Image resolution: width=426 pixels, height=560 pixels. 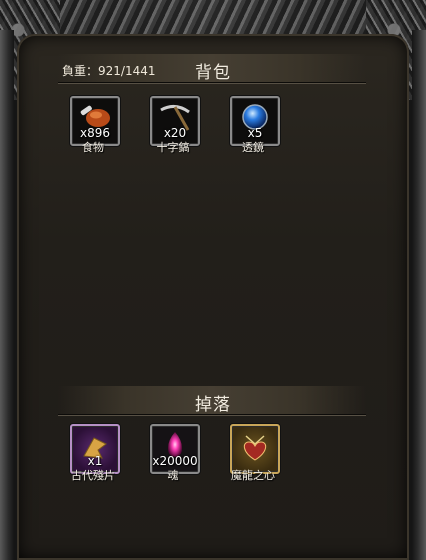 What do you see at coordinates (7, 295) in the screenshot?
I see `frame-left-border` at bounding box center [7, 295].